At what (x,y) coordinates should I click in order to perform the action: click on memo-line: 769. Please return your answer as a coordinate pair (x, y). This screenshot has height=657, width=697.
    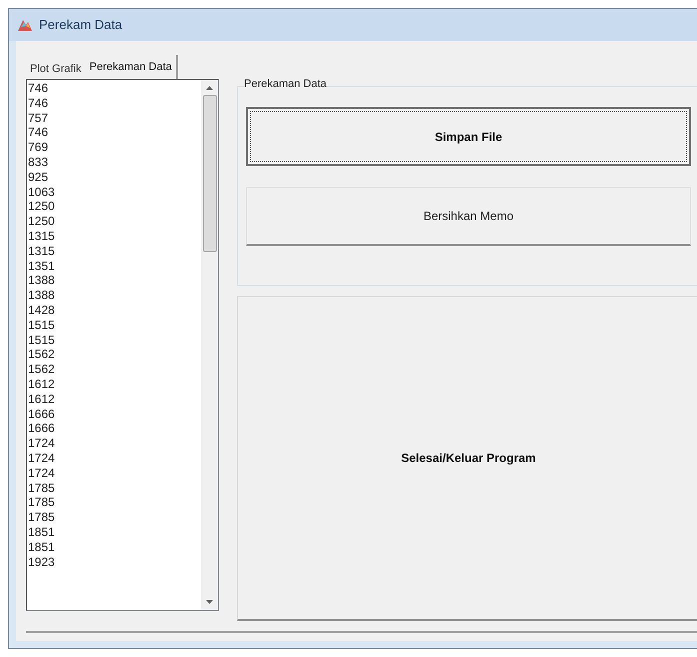
    Looking at the image, I should click on (38, 147).